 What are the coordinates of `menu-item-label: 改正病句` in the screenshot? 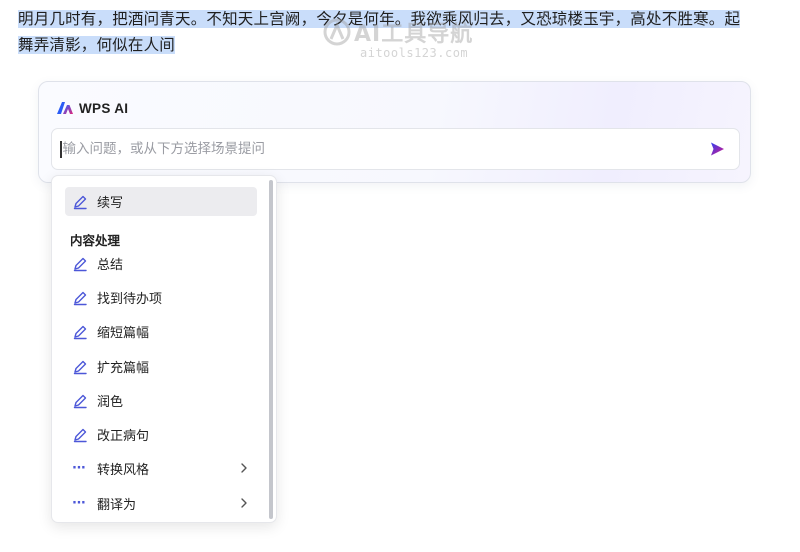 It's located at (123, 436).